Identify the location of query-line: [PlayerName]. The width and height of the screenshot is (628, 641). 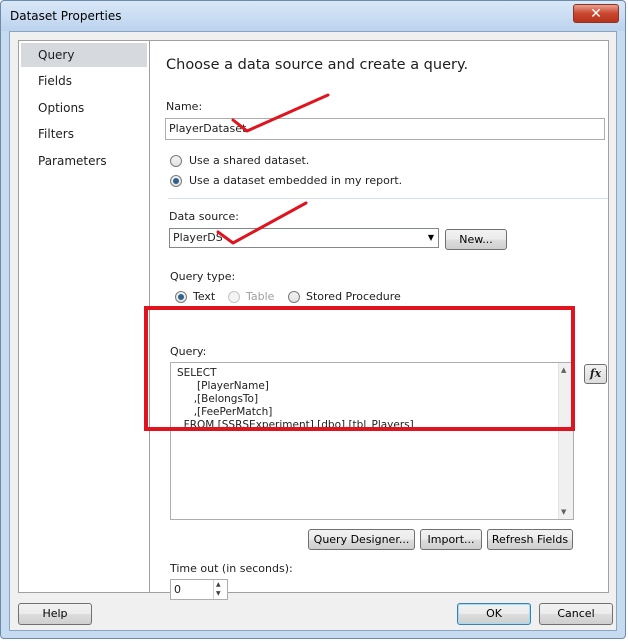
(223, 386).